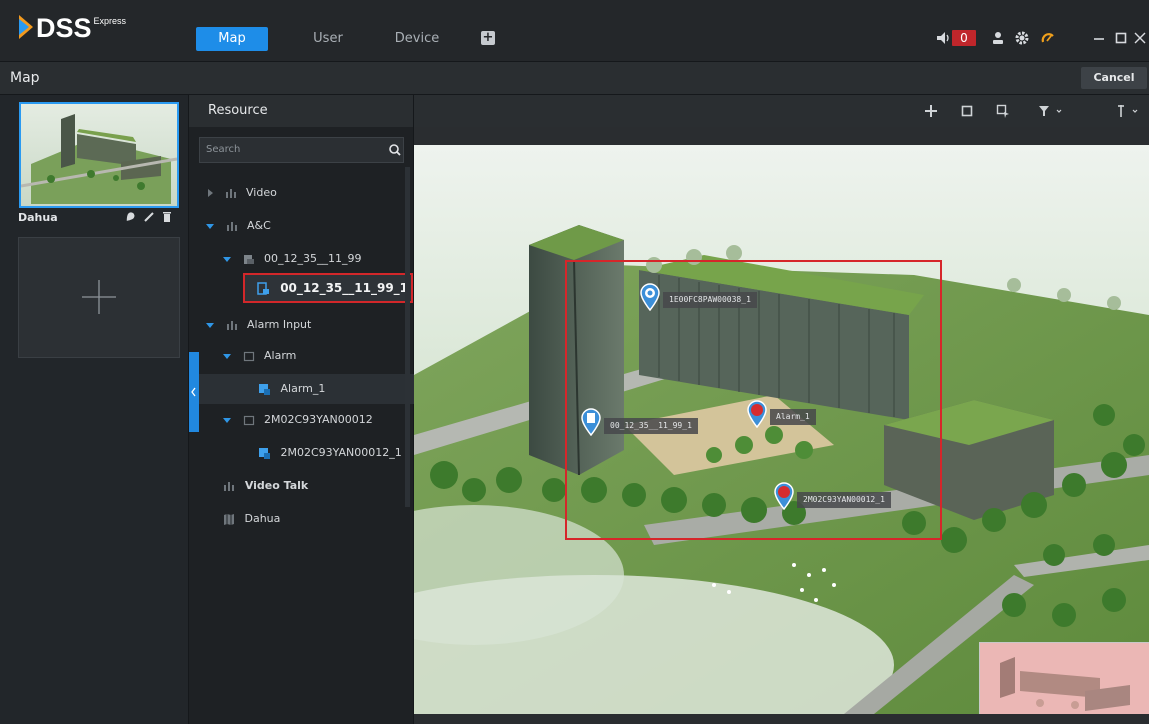 The height and width of the screenshot is (724, 1149). I want to click on device-label: 00_12_35__11_99_1, so click(651, 426).